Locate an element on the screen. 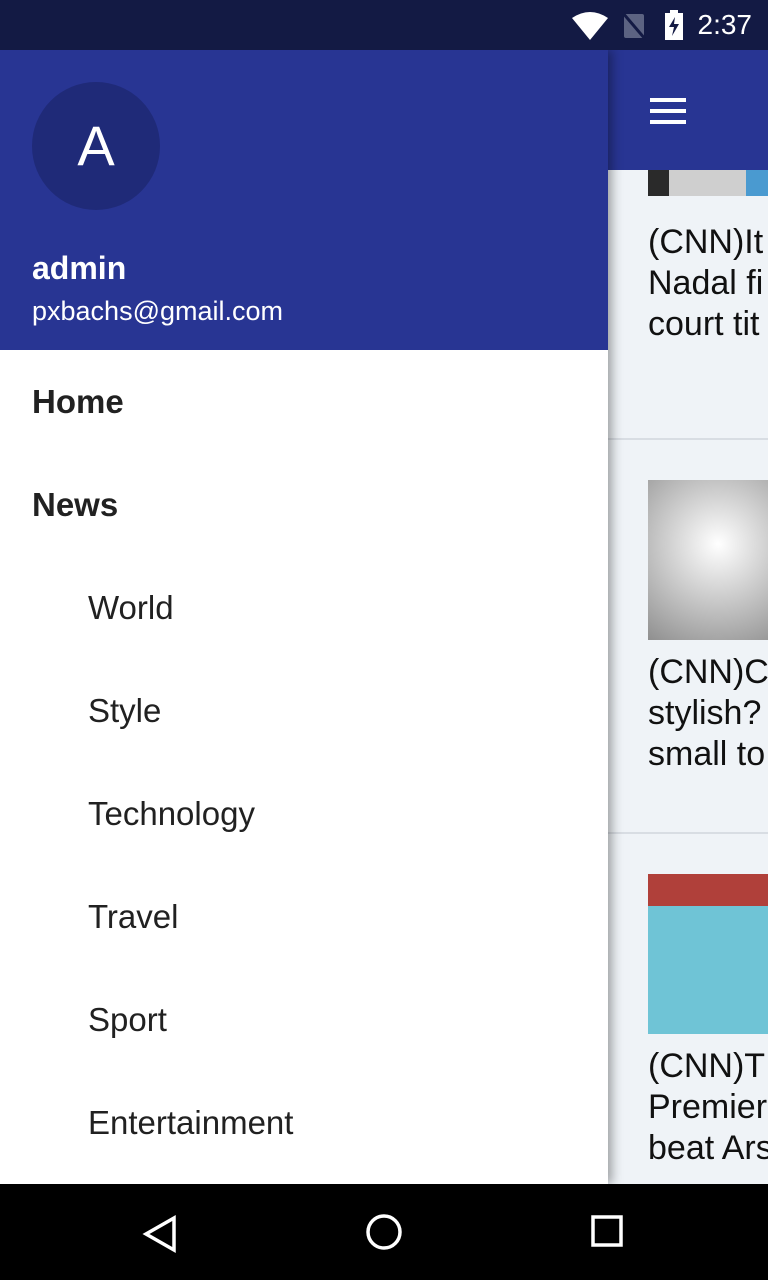  title-line: beat Ars is located at coordinates (708, 1148).